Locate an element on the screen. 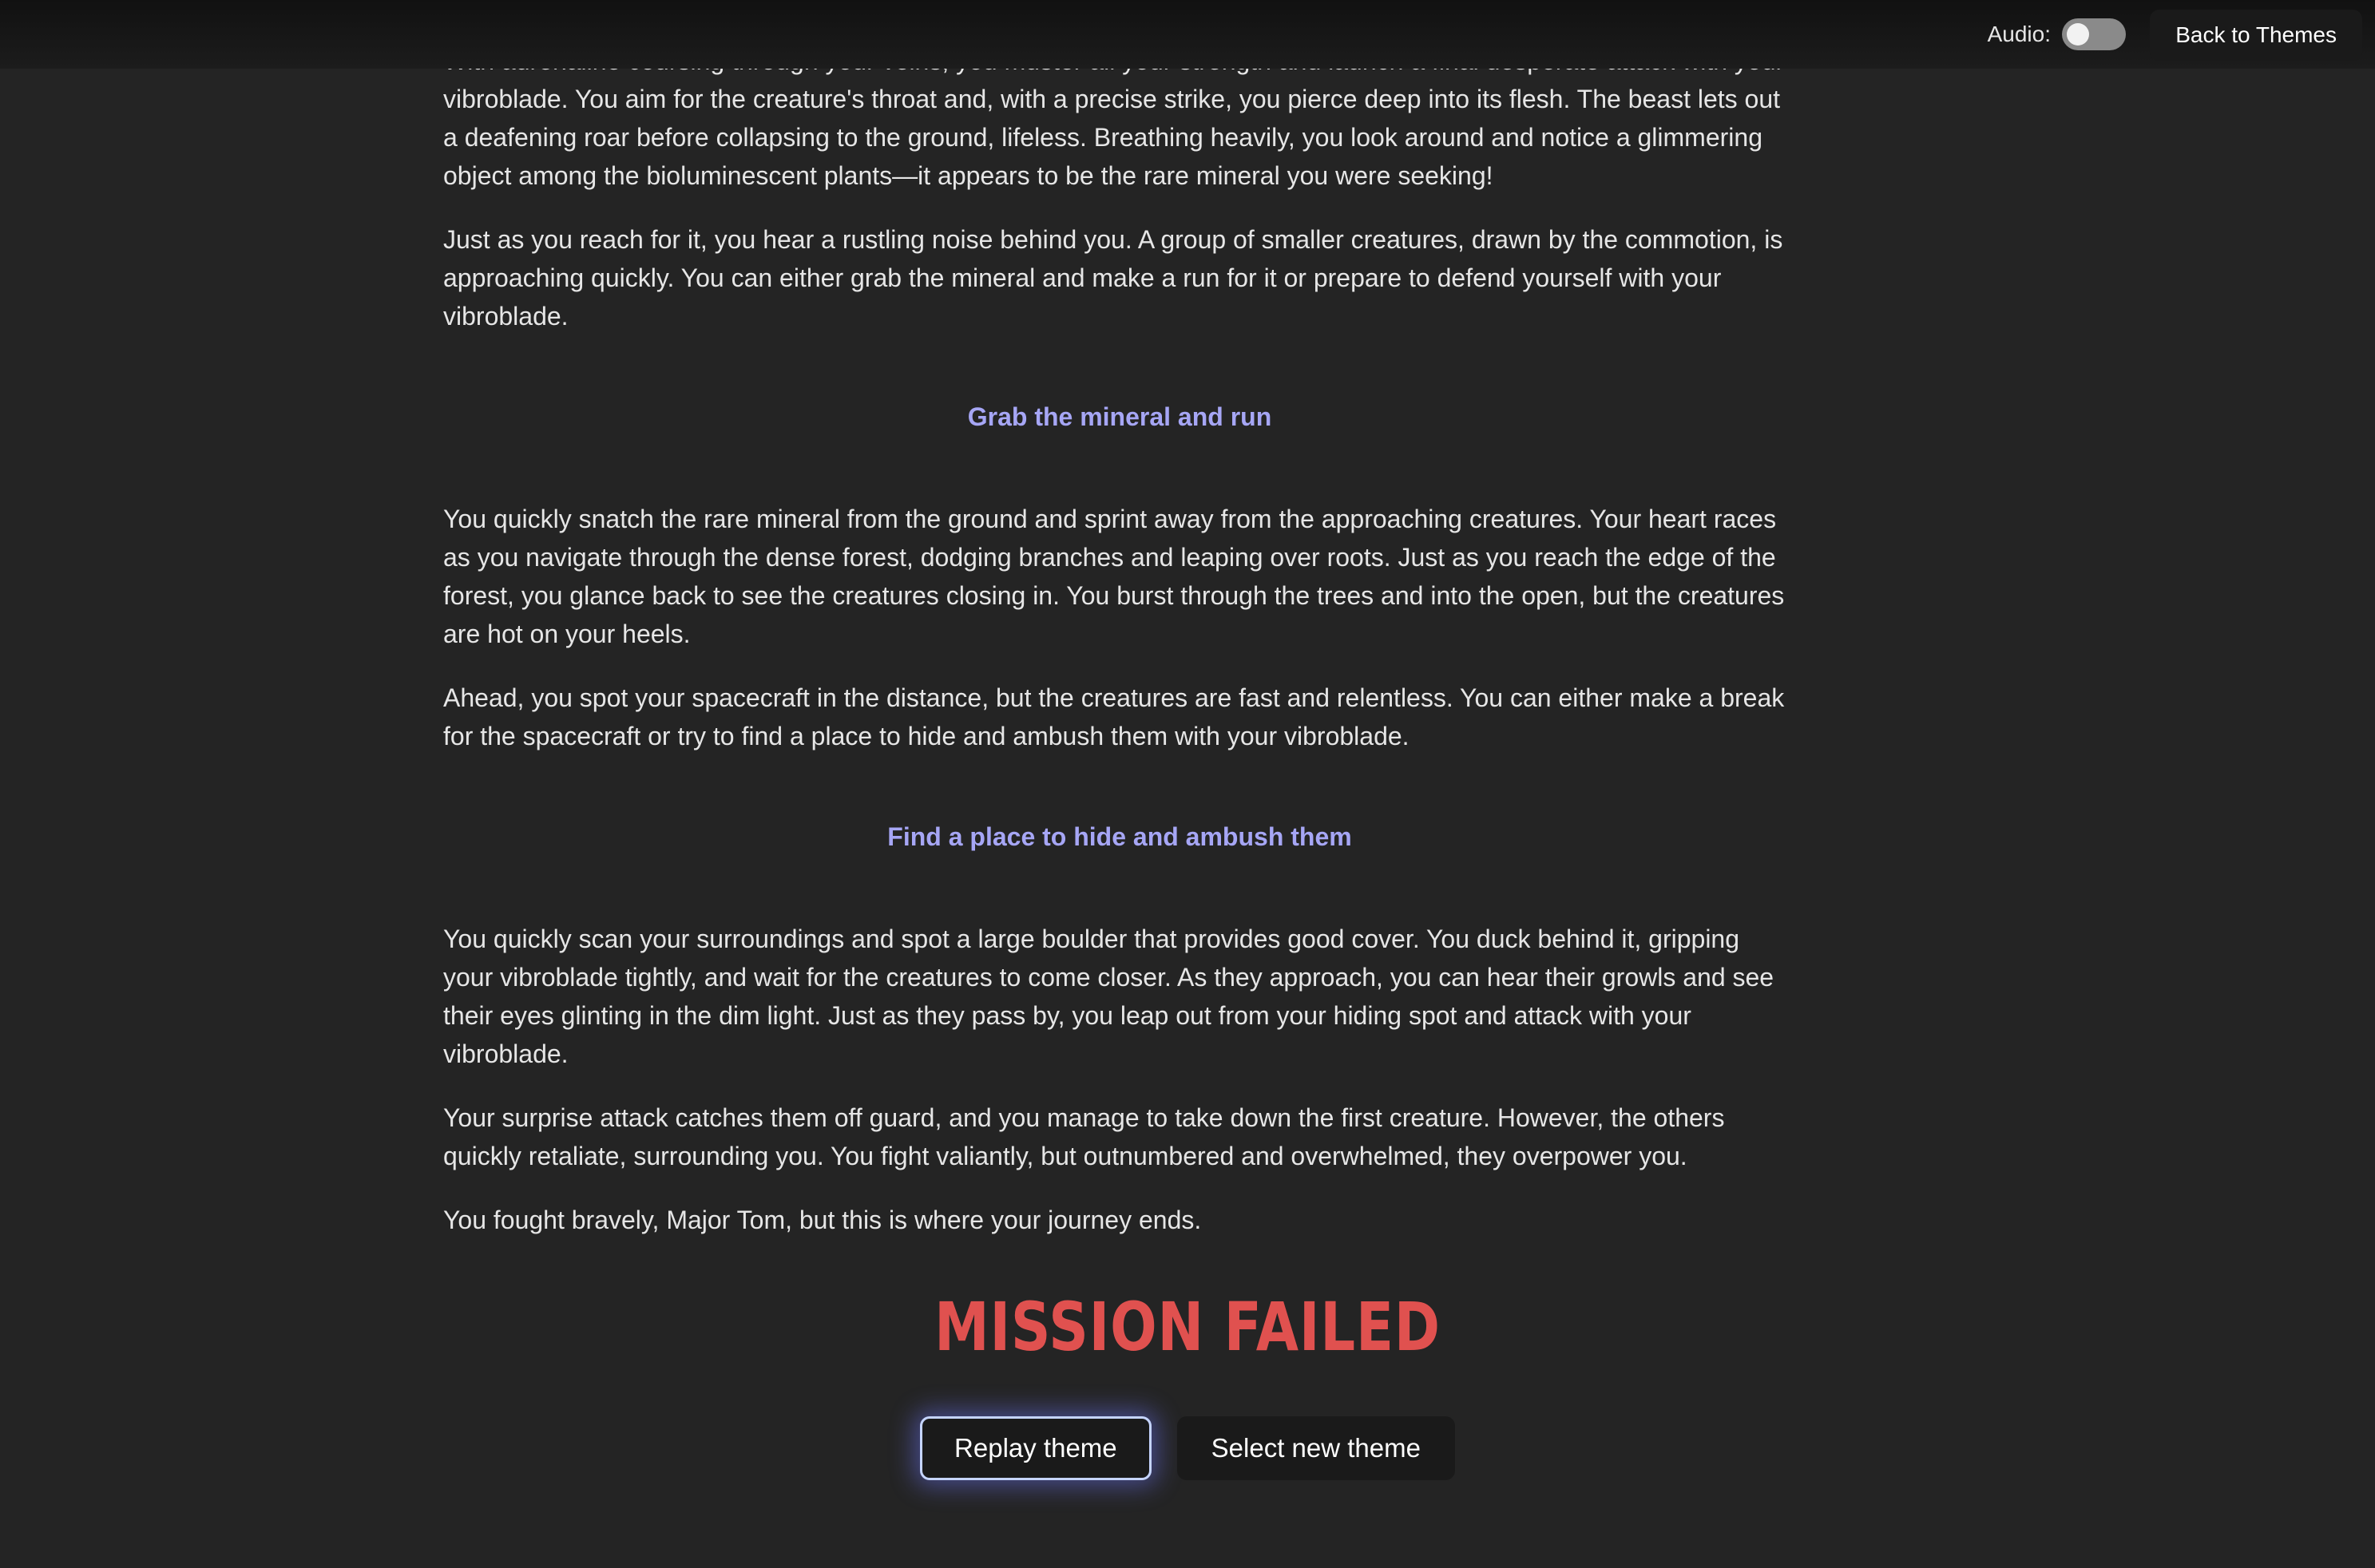 The width and height of the screenshot is (2375, 1568). audio-toggle is located at coordinates (2094, 34).